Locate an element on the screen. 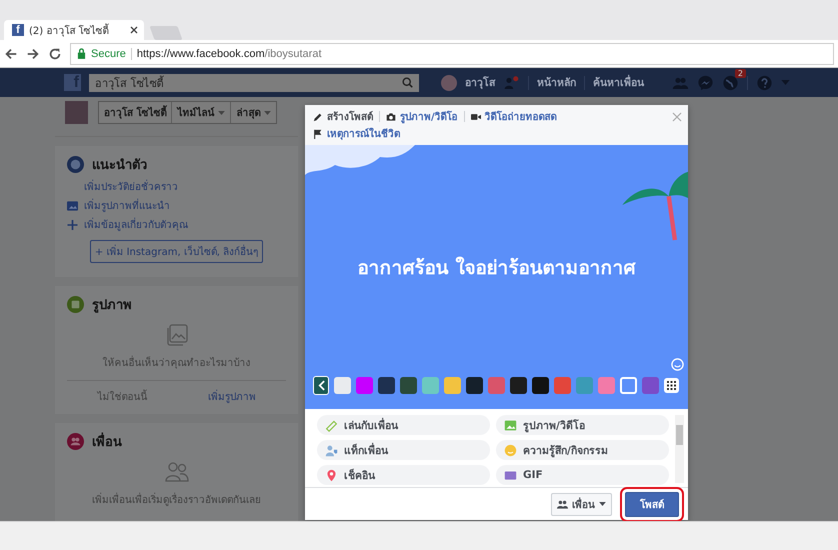  search-field: อาวุโส โซไซตี้ is located at coordinates (254, 83).